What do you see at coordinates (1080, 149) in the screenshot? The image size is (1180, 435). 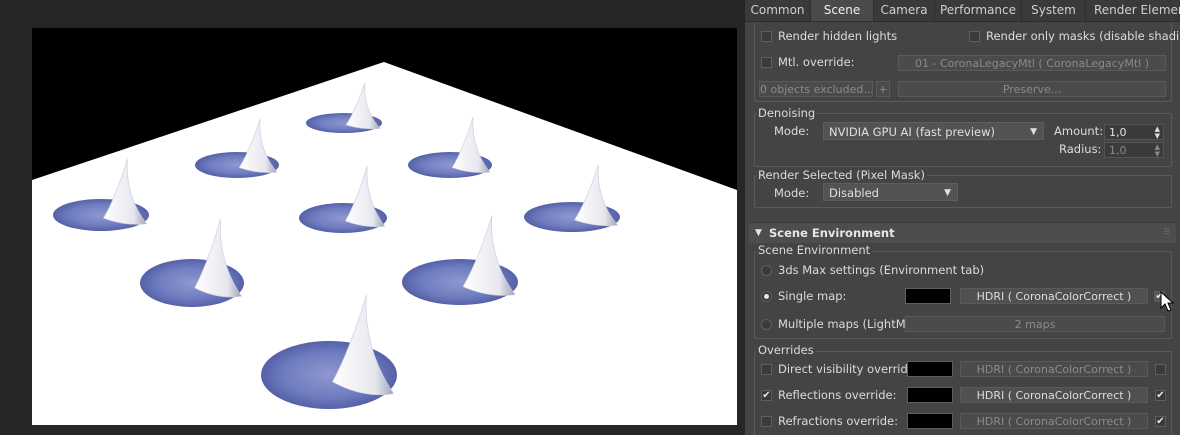 I see `radius-label: Radius:` at bounding box center [1080, 149].